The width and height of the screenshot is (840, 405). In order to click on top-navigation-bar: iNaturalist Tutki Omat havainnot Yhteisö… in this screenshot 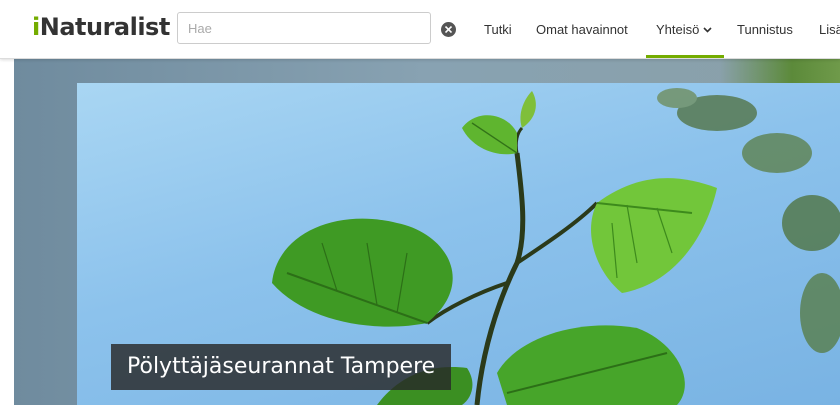, I will do `click(420, 29)`.